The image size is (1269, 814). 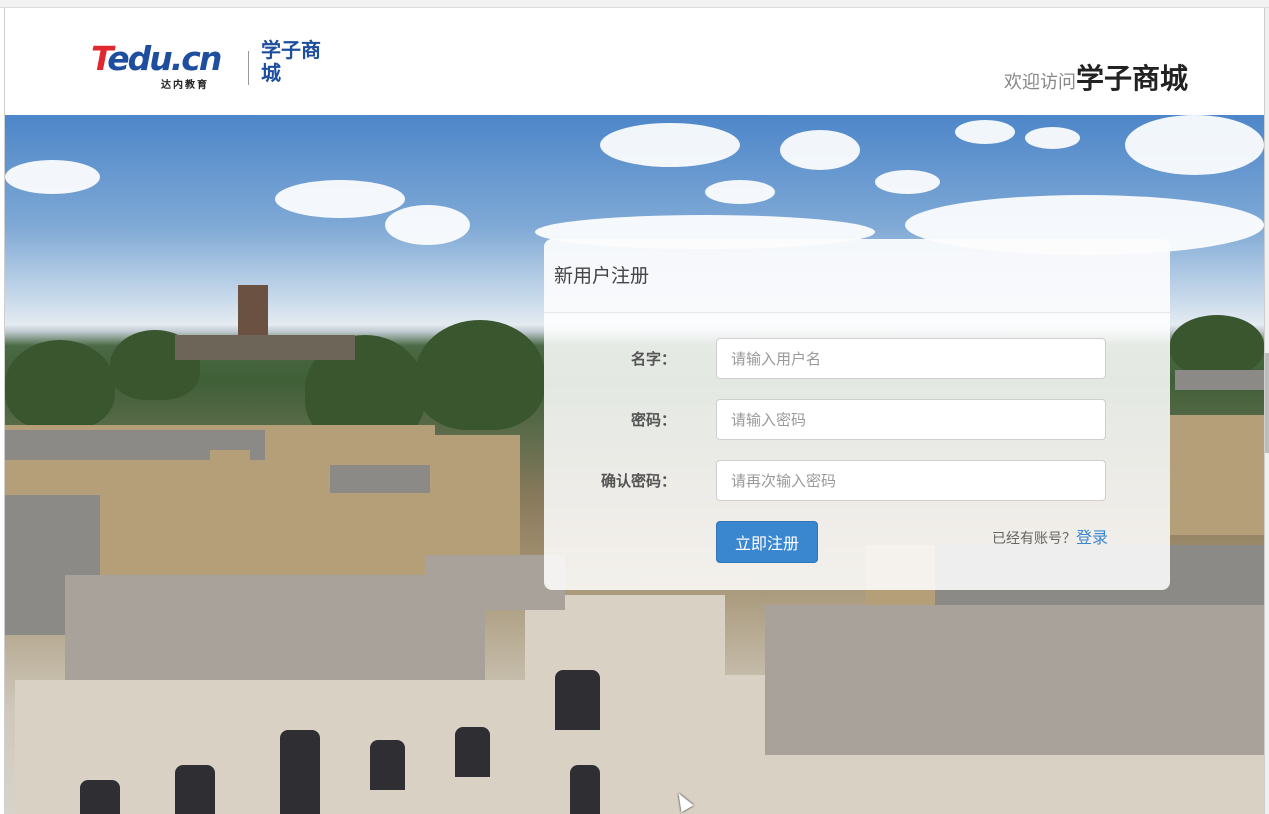 What do you see at coordinates (911, 480) in the screenshot?
I see `confirm-password-input` at bounding box center [911, 480].